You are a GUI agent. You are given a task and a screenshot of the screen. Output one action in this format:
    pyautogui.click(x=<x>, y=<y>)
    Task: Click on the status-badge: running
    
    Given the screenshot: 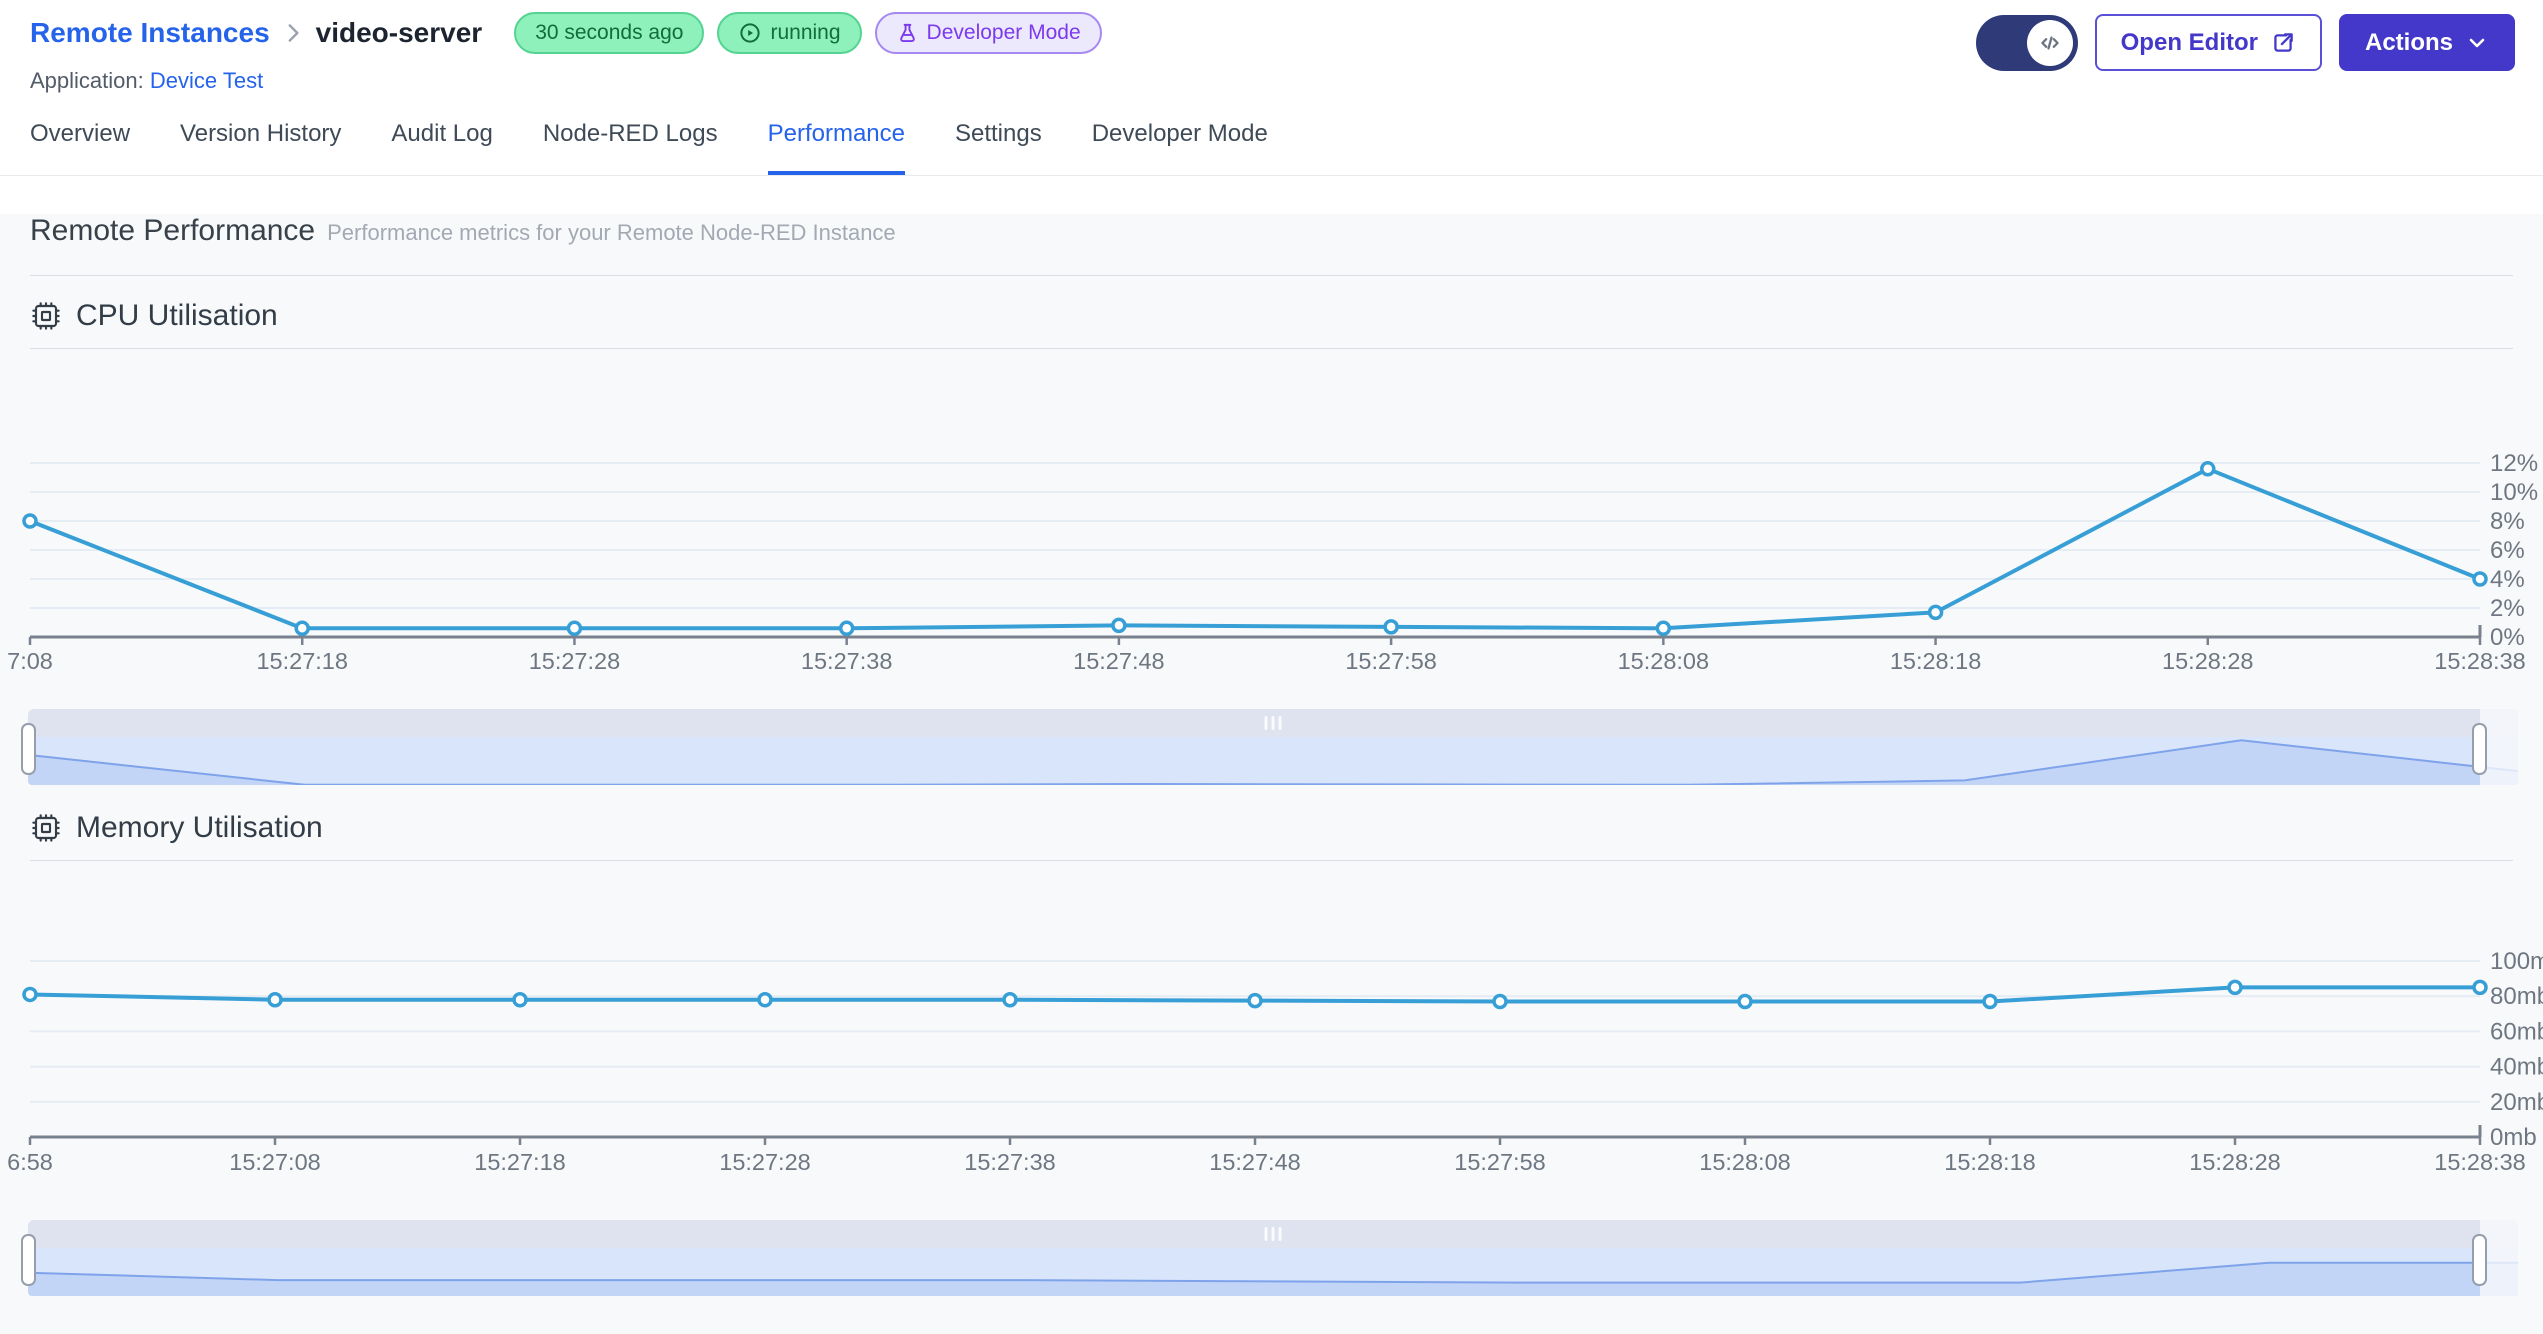 What is the action you would take?
    pyautogui.click(x=789, y=33)
    